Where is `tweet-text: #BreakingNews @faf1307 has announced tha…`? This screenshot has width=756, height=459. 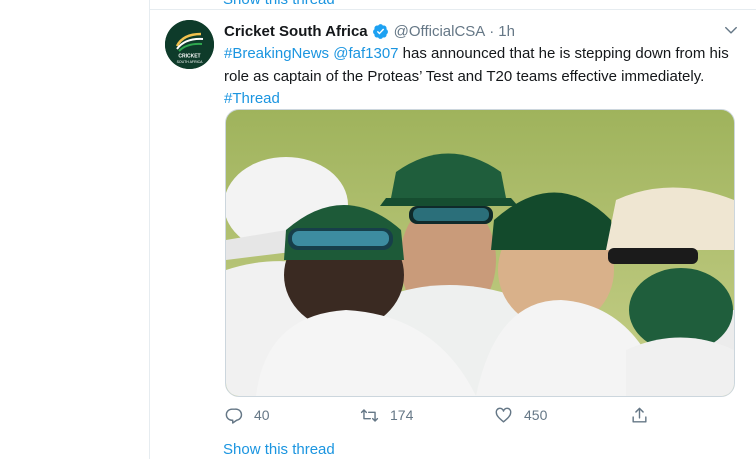 tweet-text: #BreakingNews @faf1307 has announced tha… is located at coordinates (480, 77).